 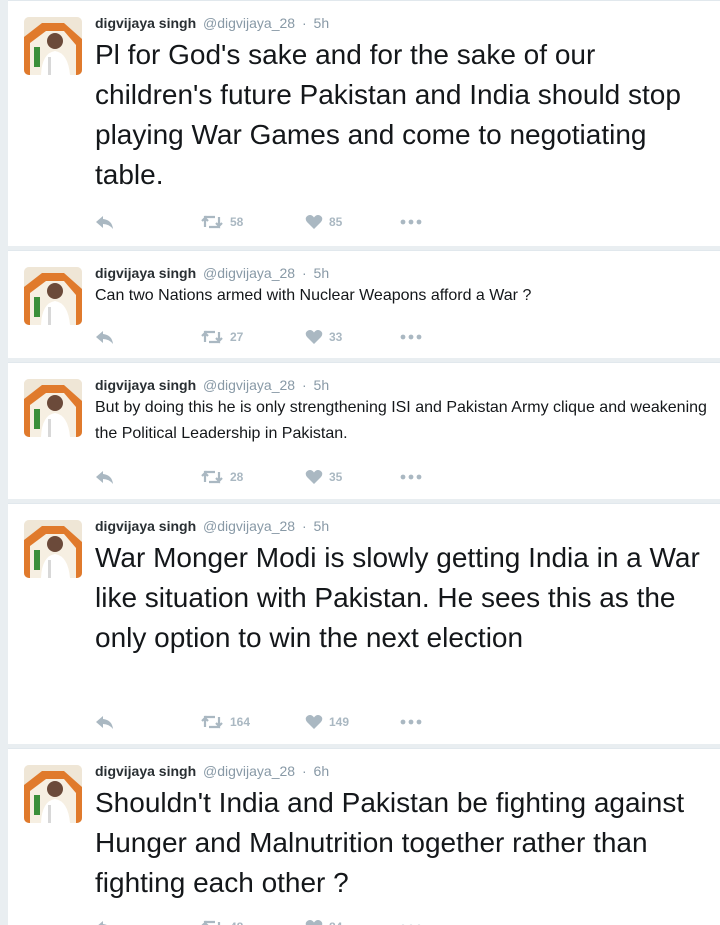 I want to click on retweet-count: 48, so click(x=236, y=922).